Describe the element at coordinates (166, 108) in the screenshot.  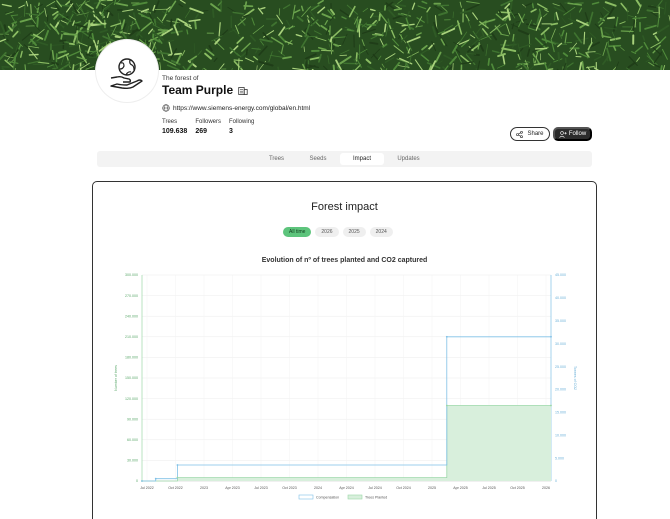
I see `globe-icon` at that location.